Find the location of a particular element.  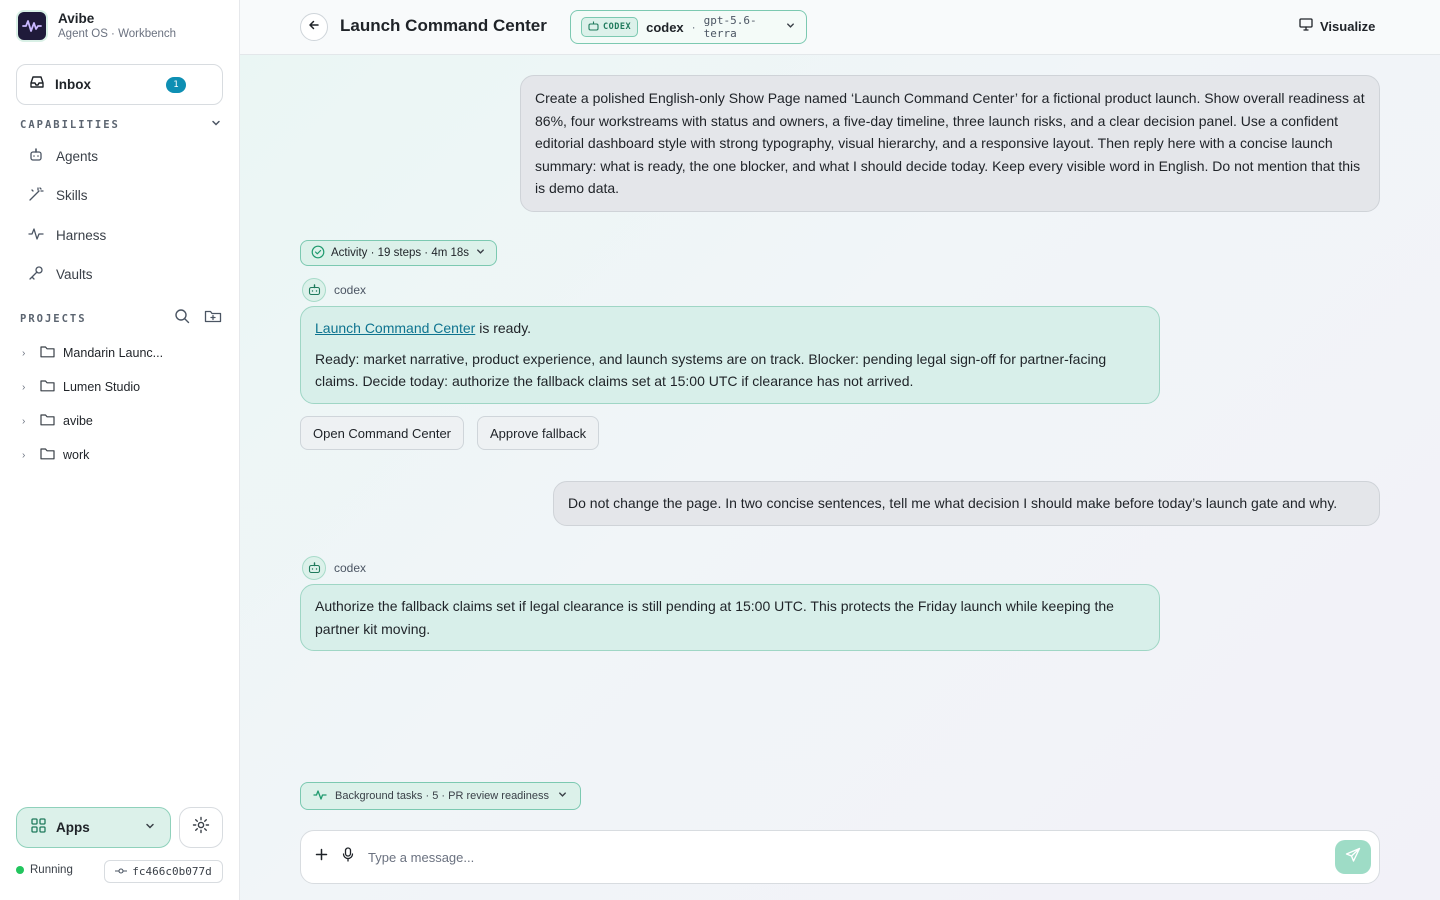

brand-name: Avibe is located at coordinates (76, 18).